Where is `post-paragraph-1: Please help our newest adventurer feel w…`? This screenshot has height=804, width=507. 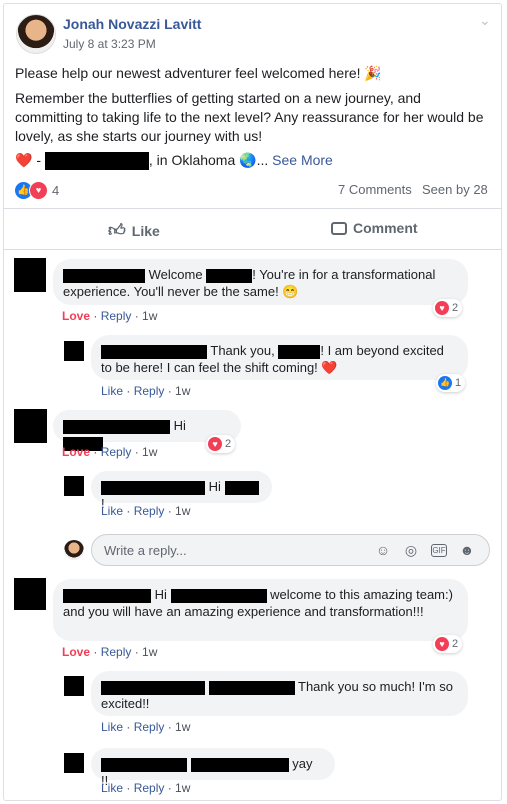
post-paragraph-1: Please help our newest adventurer feel w… is located at coordinates (198, 73).